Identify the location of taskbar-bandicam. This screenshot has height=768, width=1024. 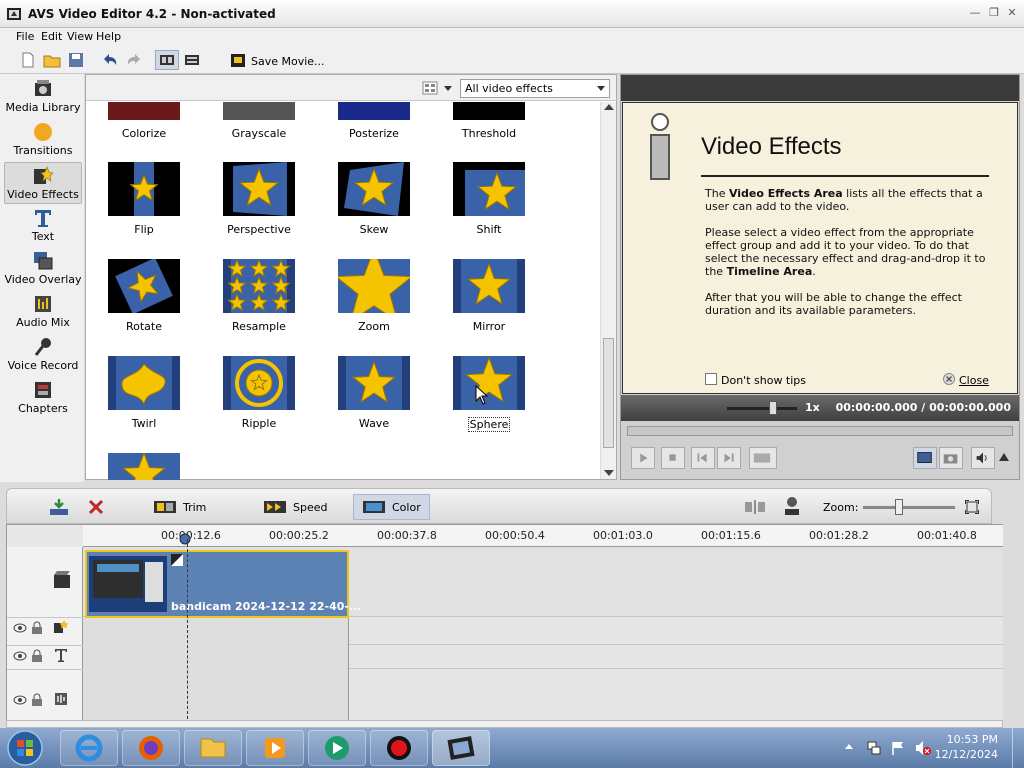
(399, 748).